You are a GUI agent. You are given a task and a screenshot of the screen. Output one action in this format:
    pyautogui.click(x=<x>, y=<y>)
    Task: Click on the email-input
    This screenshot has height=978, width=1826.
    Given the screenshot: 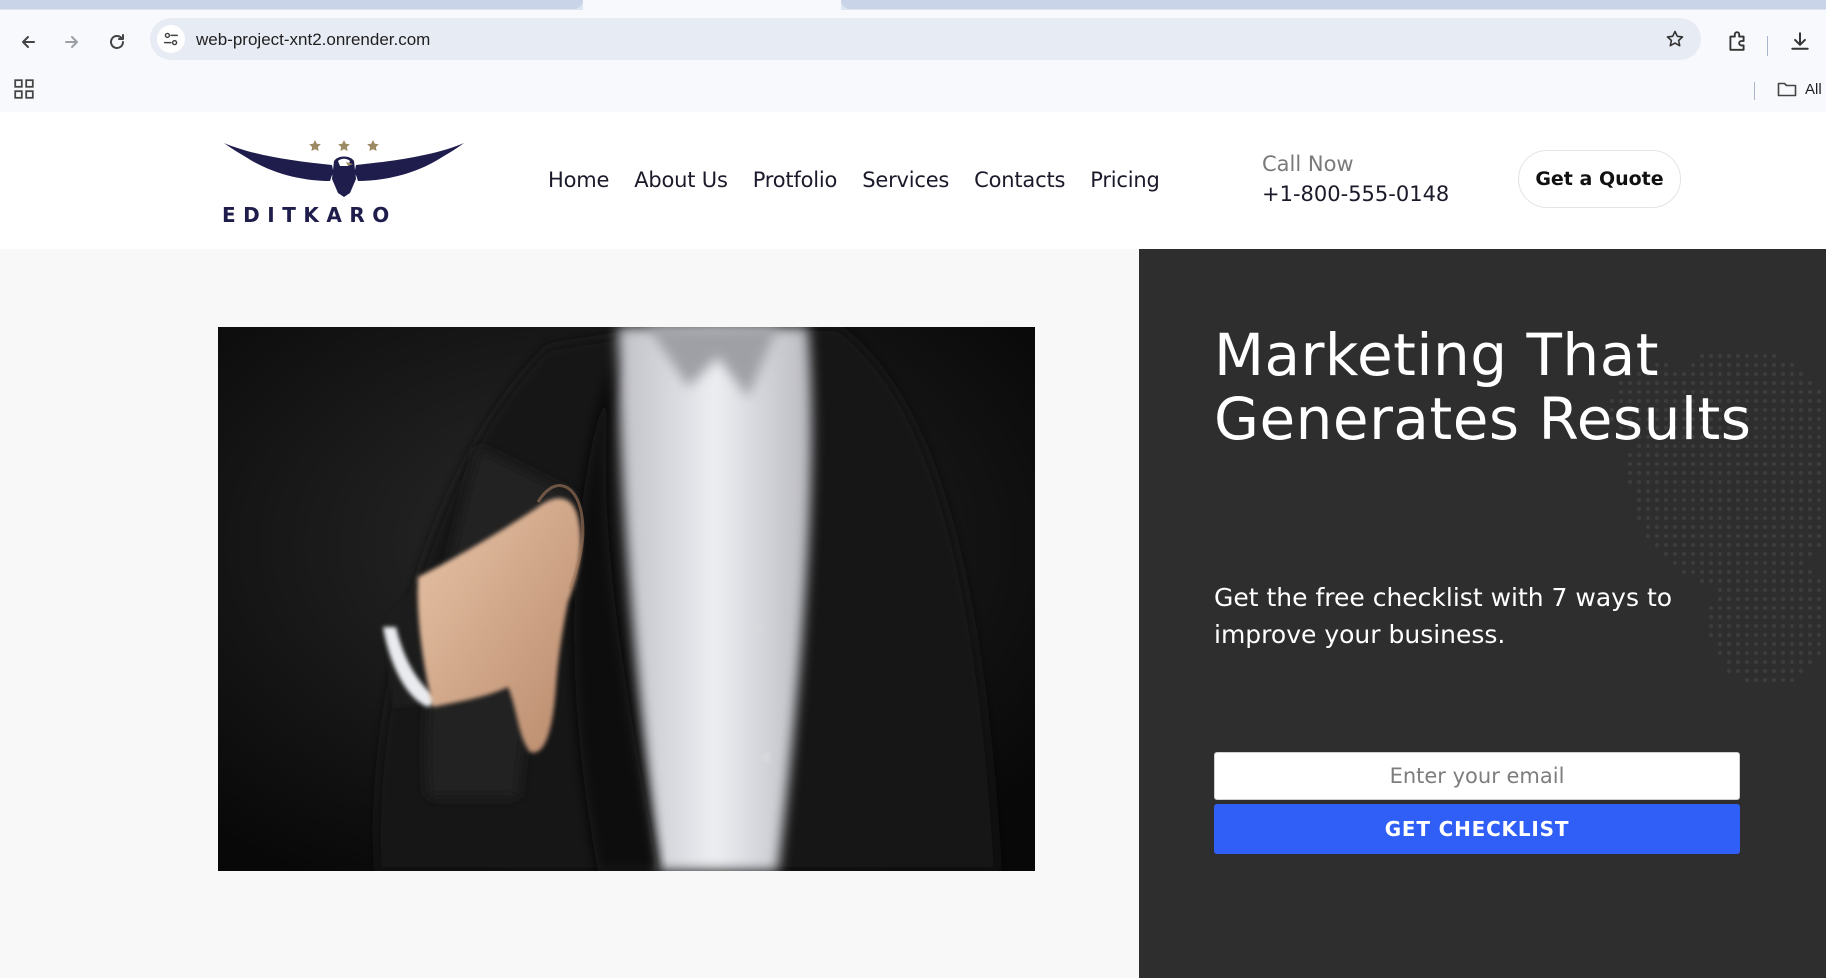 What is the action you would take?
    pyautogui.click(x=1477, y=776)
    